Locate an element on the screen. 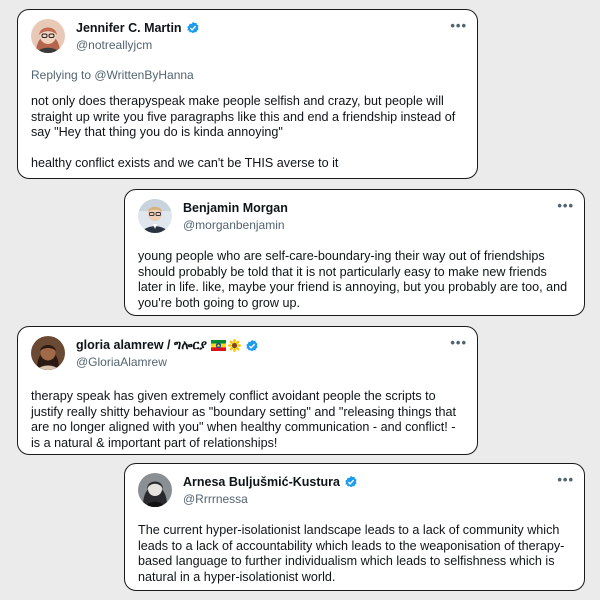 The image size is (600, 600). ethiopia-flag-icon is located at coordinates (218, 345).